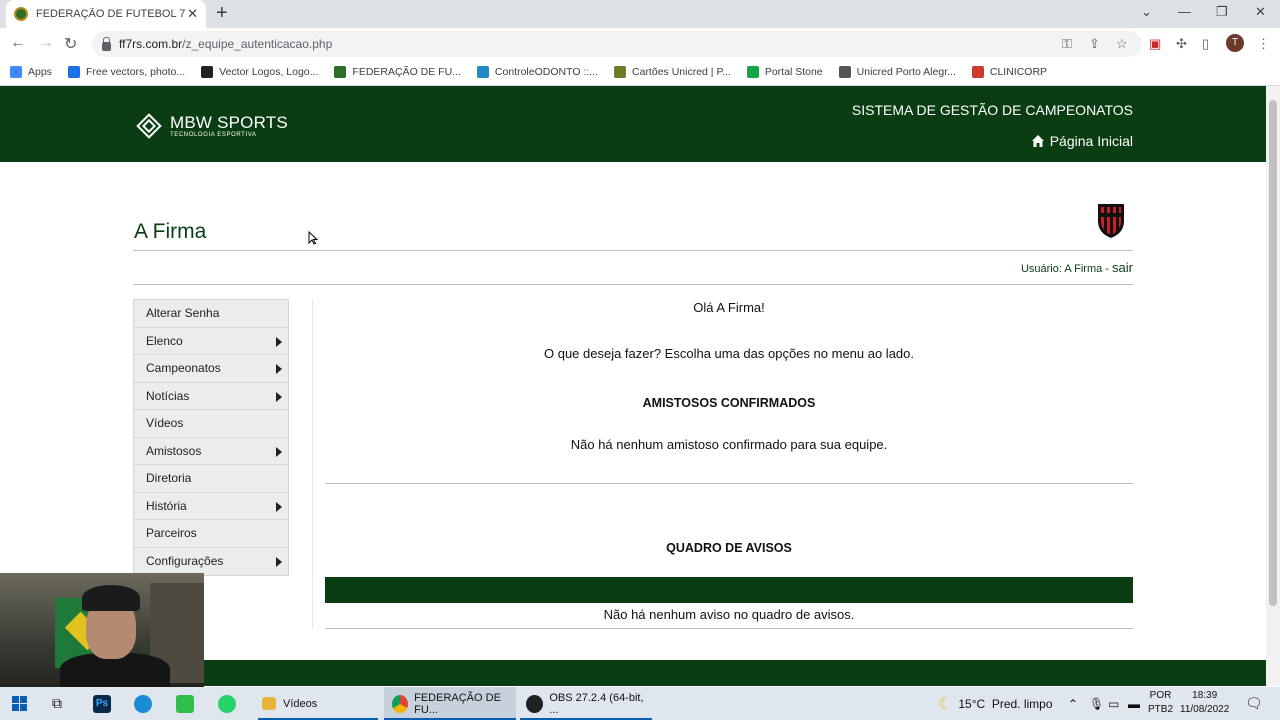 The image size is (1280, 720). What do you see at coordinates (183, 313) in the screenshot?
I see `menu-item-label: Alterar Senha` at bounding box center [183, 313].